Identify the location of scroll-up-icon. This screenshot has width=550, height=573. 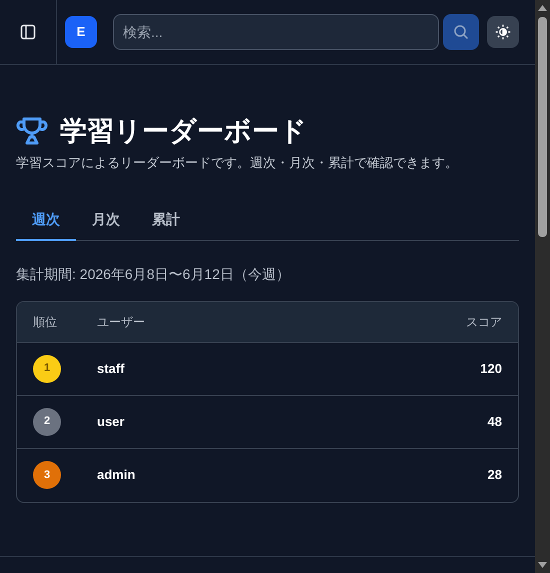
(542, 8).